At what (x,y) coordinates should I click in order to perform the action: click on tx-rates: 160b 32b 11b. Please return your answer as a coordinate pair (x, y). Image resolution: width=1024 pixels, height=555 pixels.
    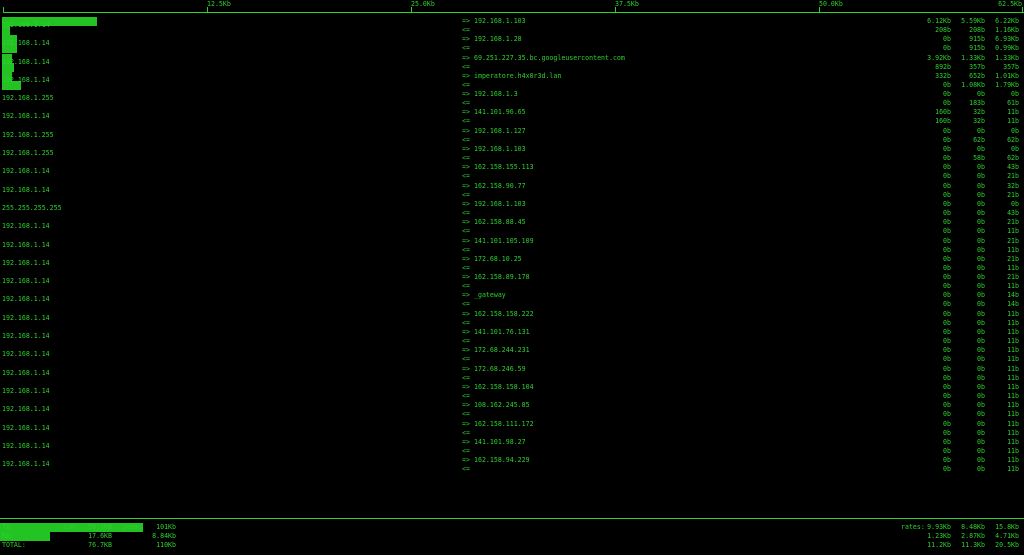
    Looking at the image, I should click on (971, 112).